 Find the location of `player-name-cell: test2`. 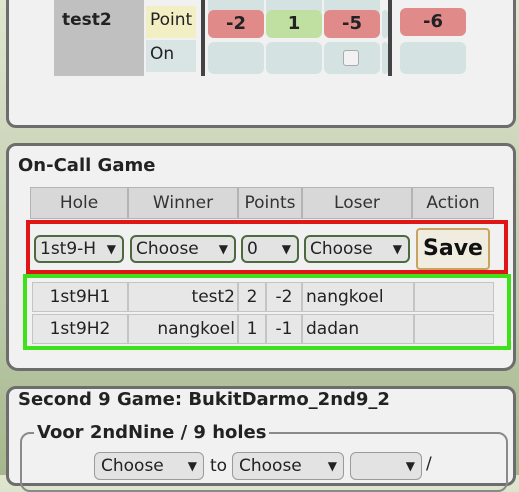

player-name-cell: test2 is located at coordinates (99, 38).